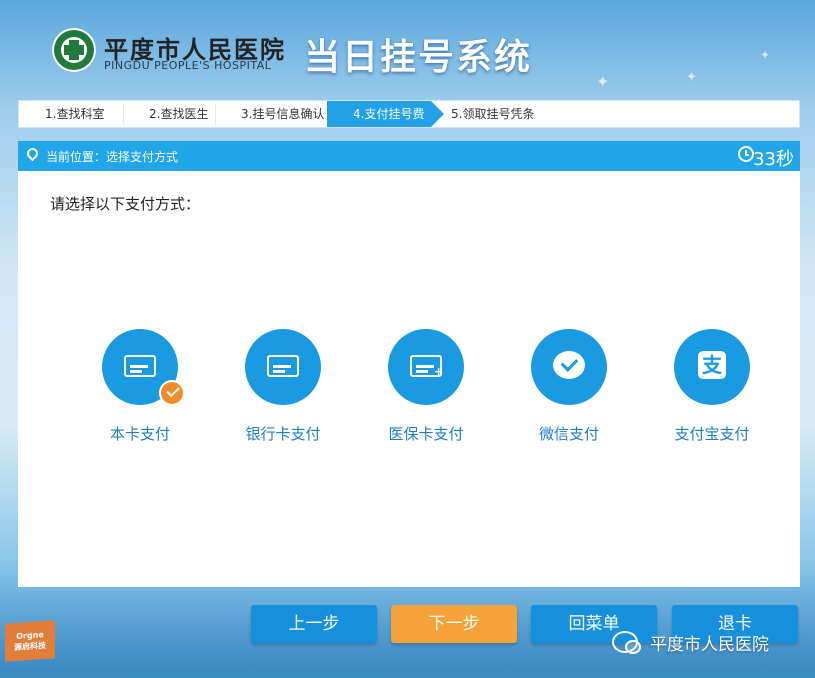 The height and width of the screenshot is (678, 815). What do you see at coordinates (426, 367) in the screenshot?
I see `medical-insurance-card-icon: +` at bounding box center [426, 367].